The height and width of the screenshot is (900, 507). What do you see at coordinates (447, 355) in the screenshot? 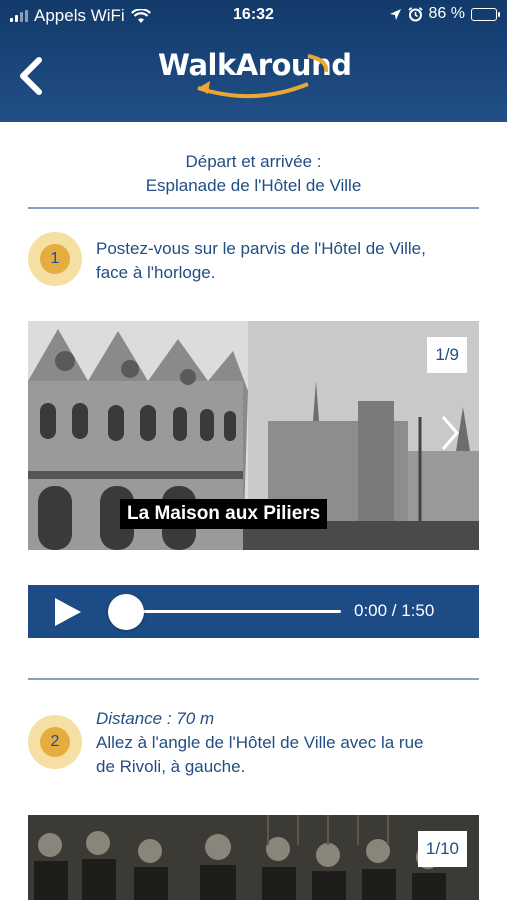
I see `gallery-counter: 1/9` at bounding box center [447, 355].